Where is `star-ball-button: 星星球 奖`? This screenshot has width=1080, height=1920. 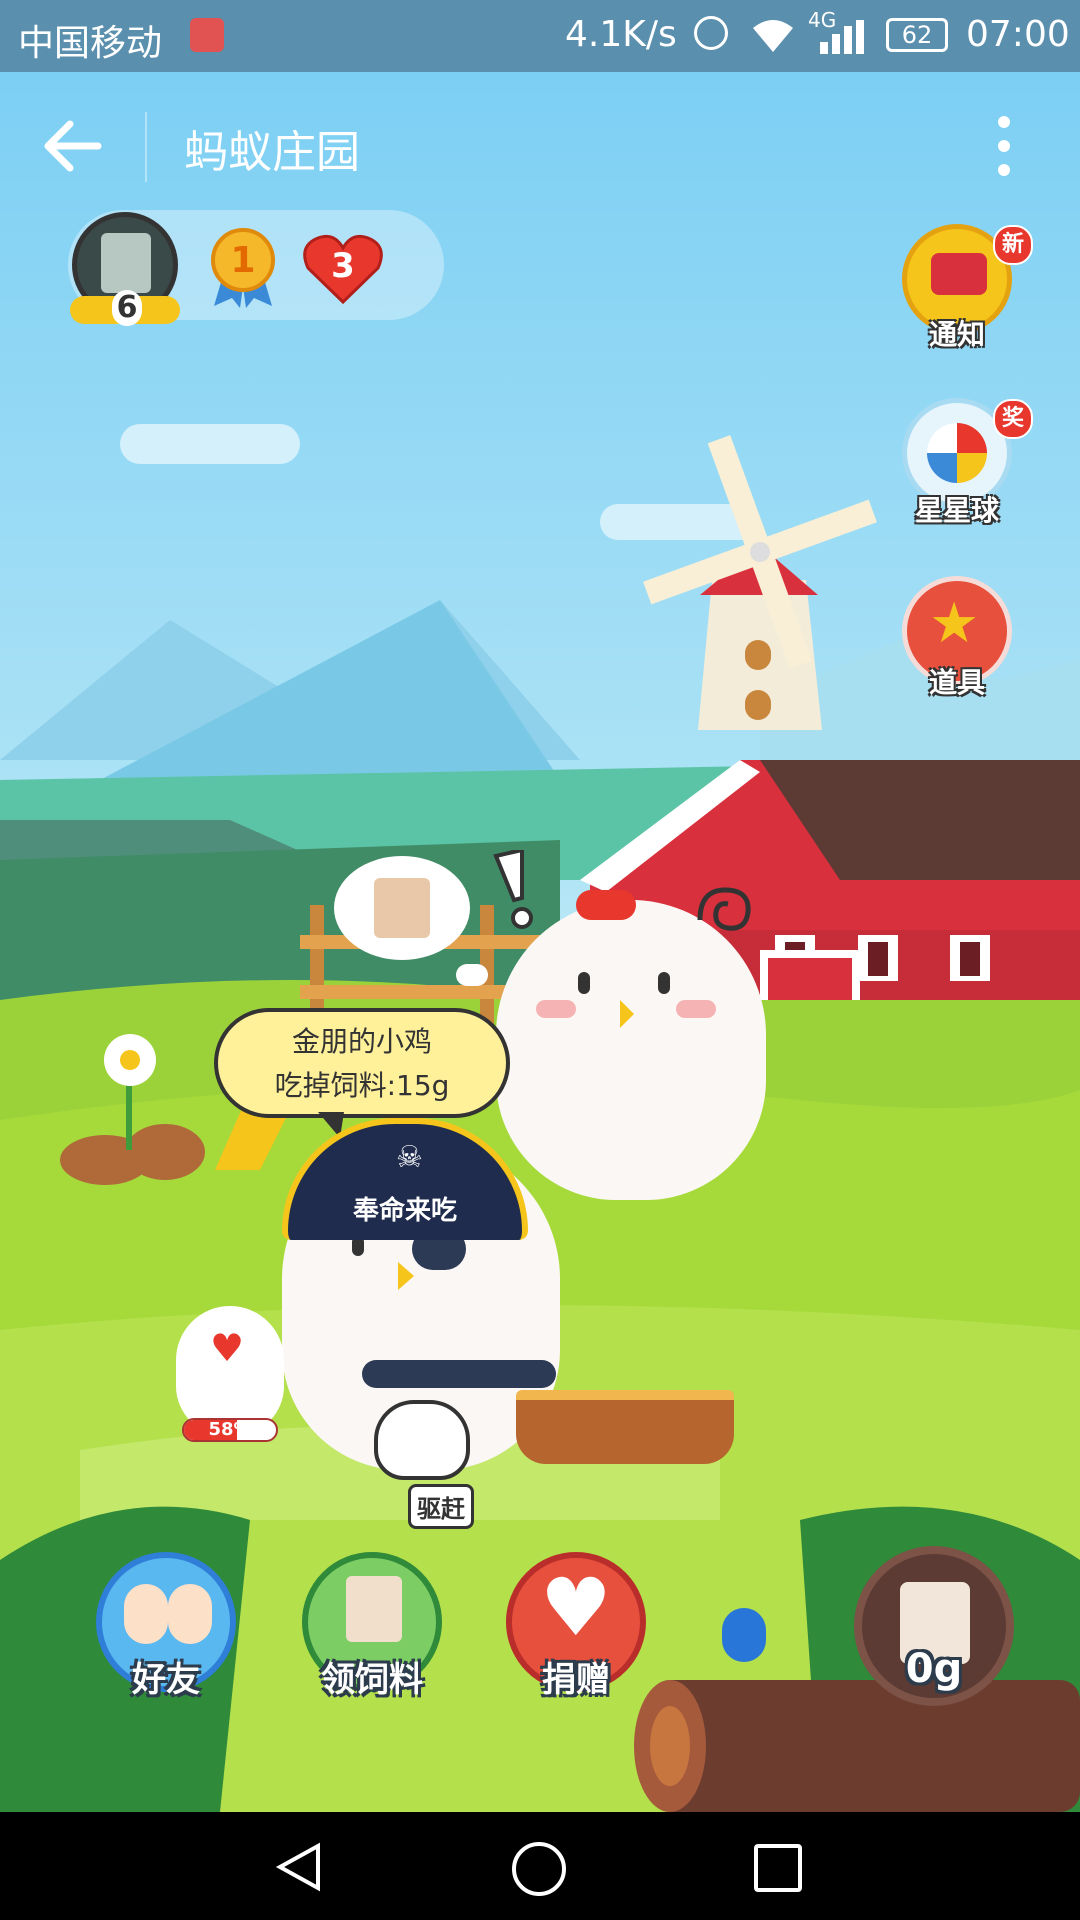 star-ball-button: 星星球 奖 is located at coordinates (967, 462).